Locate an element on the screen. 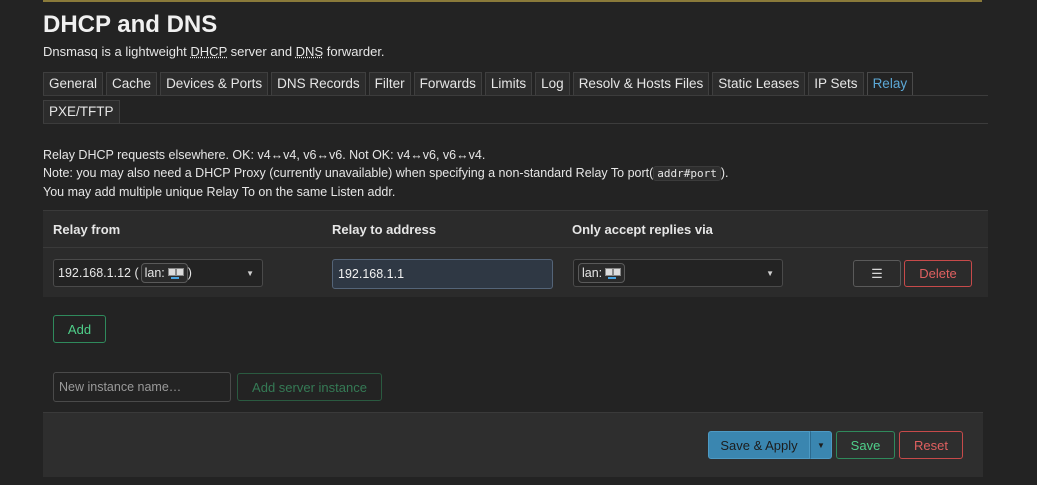 This screenshot has width=1037, height=485. tab-resolv-hosts: Resolv & Hosts Files is located at coordinates (641, 83).